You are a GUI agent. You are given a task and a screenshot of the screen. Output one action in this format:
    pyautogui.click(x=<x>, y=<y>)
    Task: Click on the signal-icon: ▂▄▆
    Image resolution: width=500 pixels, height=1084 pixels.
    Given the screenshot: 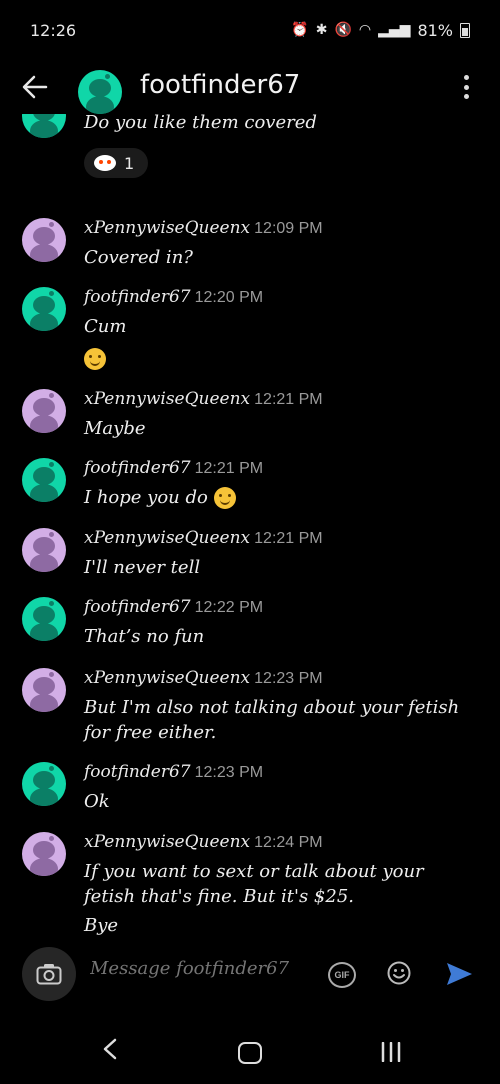 What is the action you would take?
    pyautogui.click(x=394, y=30)
    